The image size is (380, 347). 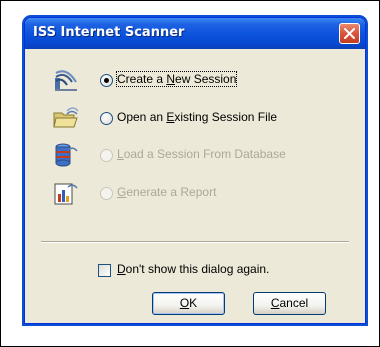 What do you see at coordinates (167, 192) in the screenshot?
I see `option-label: Generate a Report` at bounding box center [167, 192].